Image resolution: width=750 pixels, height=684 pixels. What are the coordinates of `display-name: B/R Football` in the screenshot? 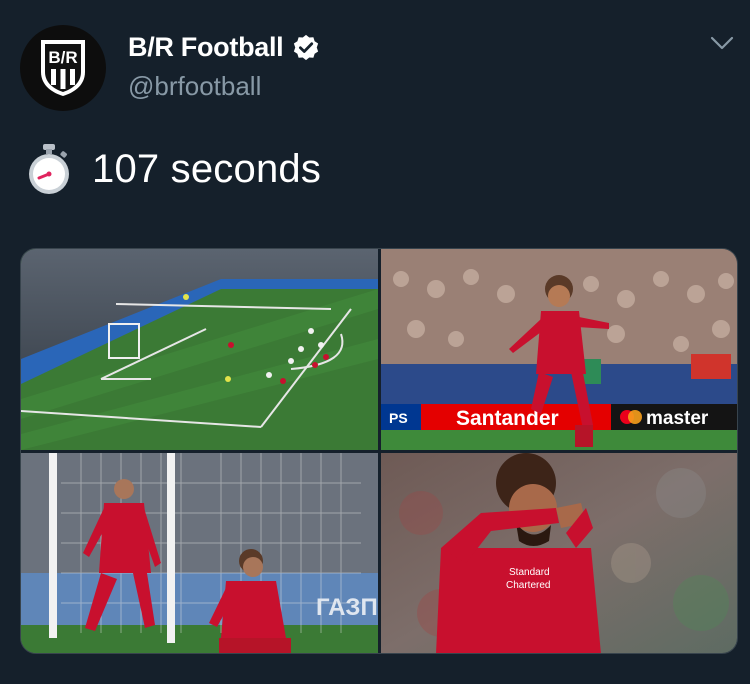 It's located at (206, 47).